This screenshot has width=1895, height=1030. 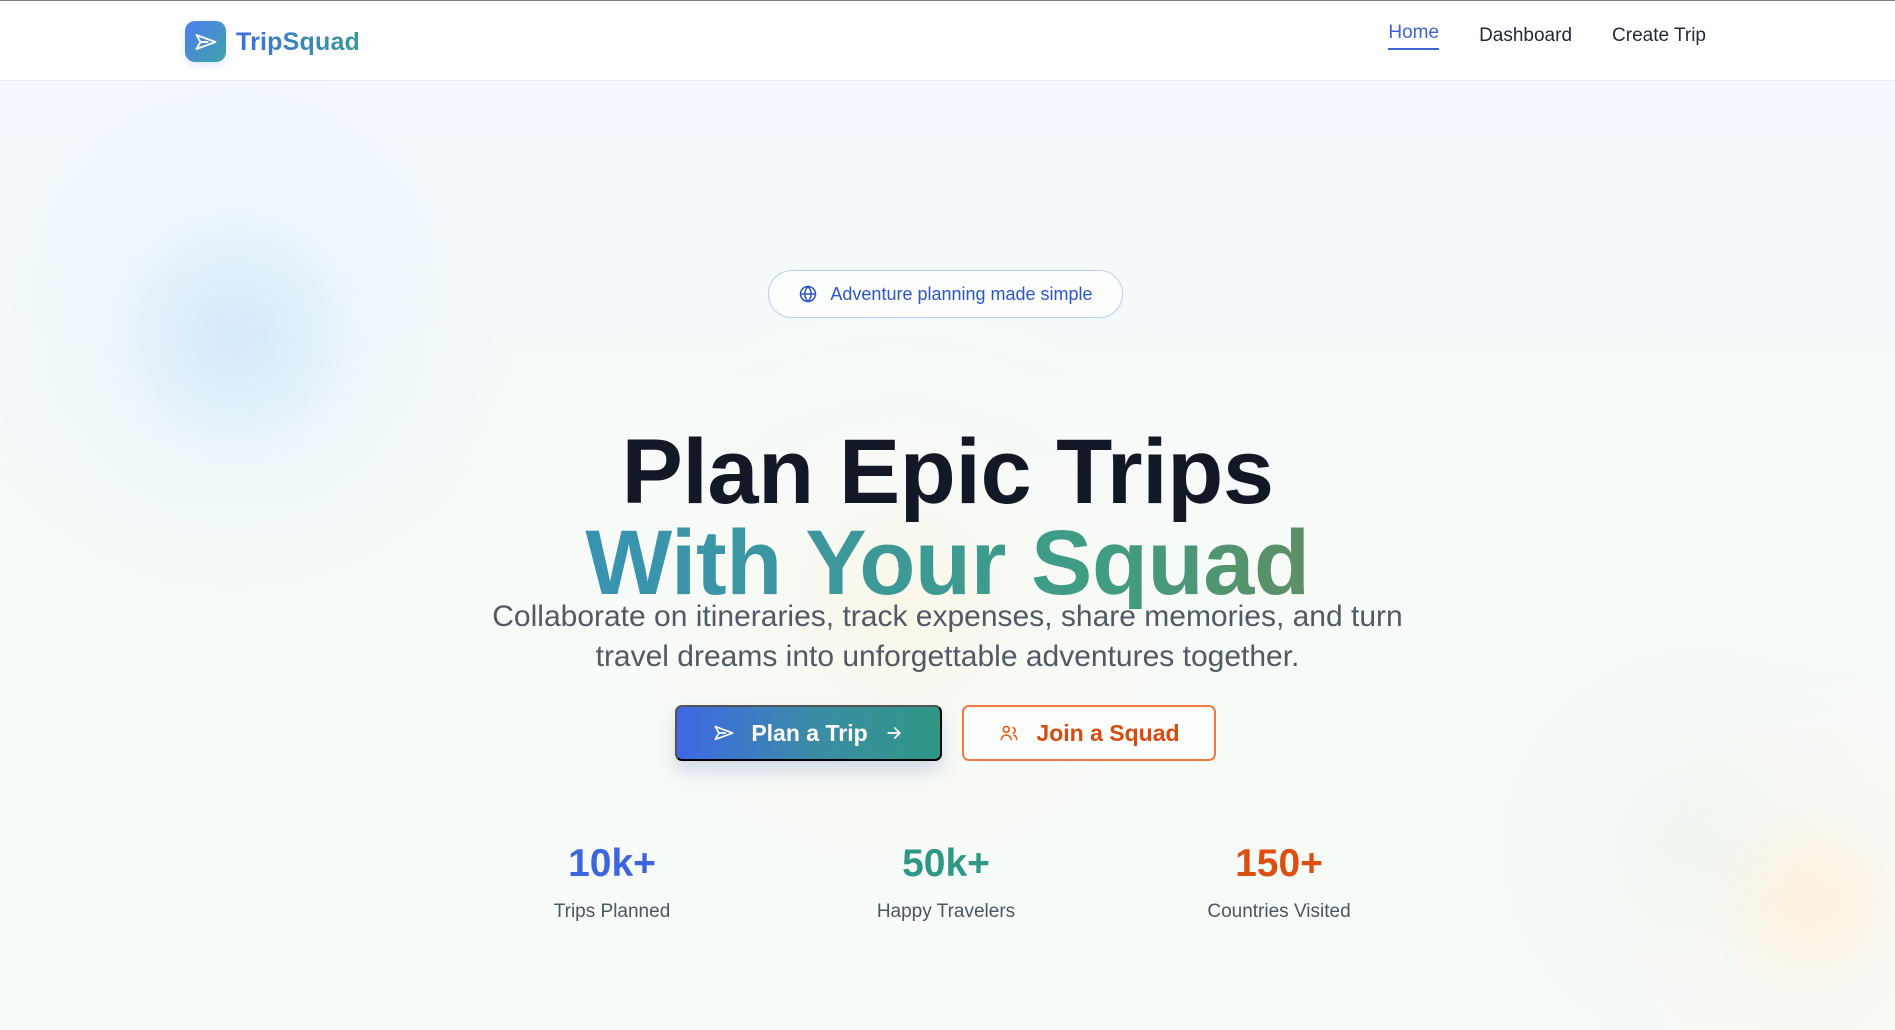 I want to click on plan-trip-label: Plan a Trip, so click(x=809, y=732).